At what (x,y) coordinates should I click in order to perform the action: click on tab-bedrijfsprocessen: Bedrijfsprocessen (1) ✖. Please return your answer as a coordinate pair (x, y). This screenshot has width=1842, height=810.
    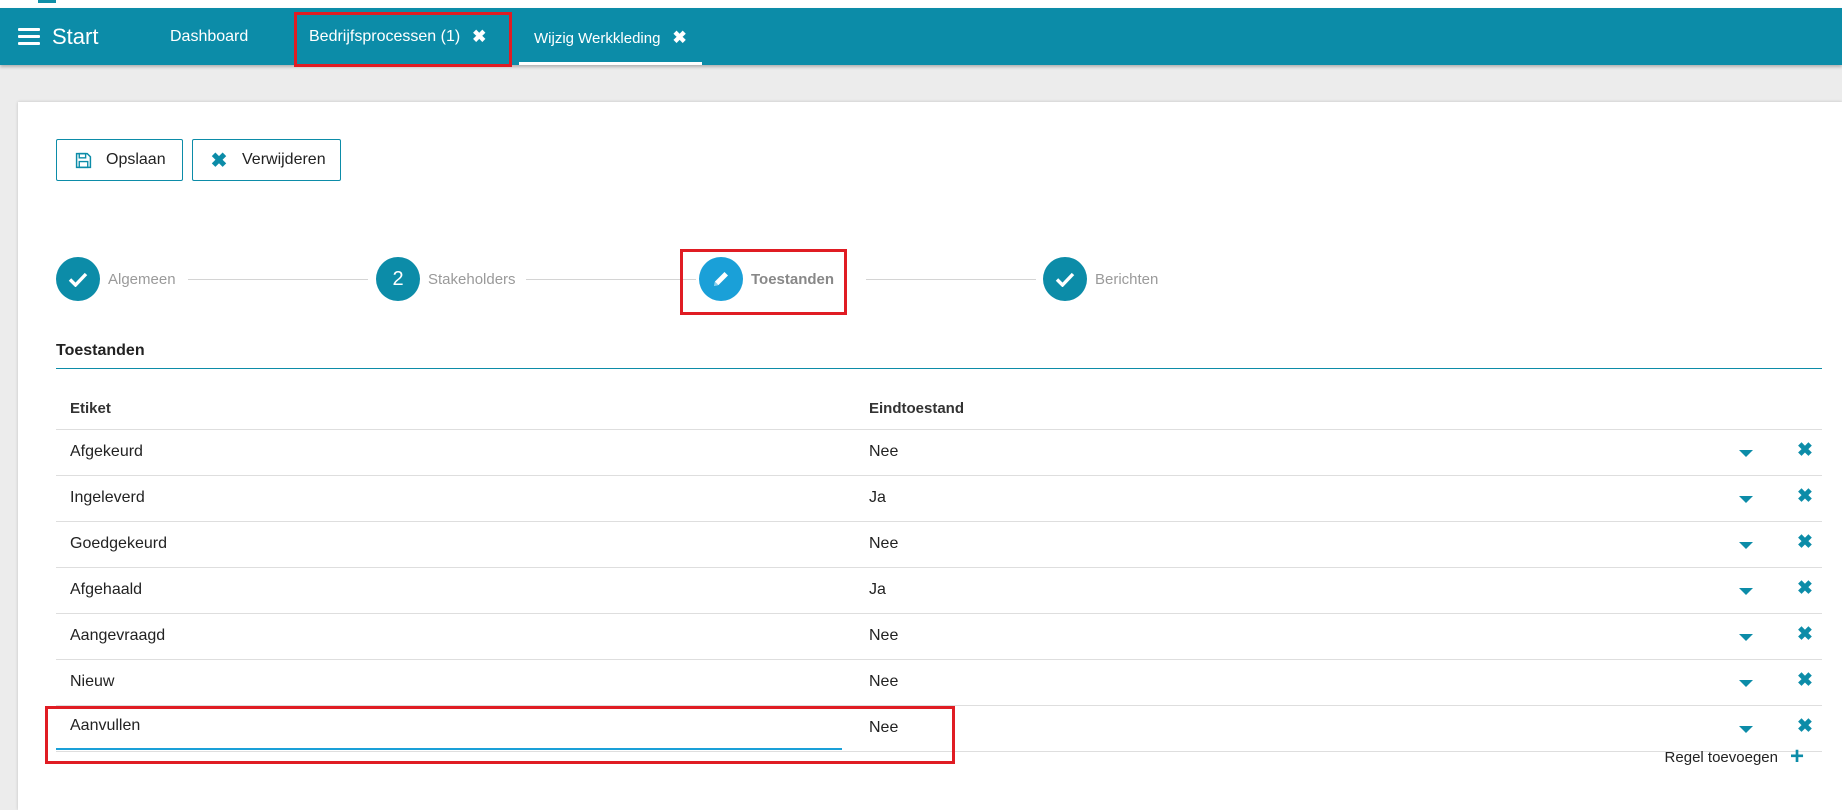
    Looking at the image, I should click on (397, 36).